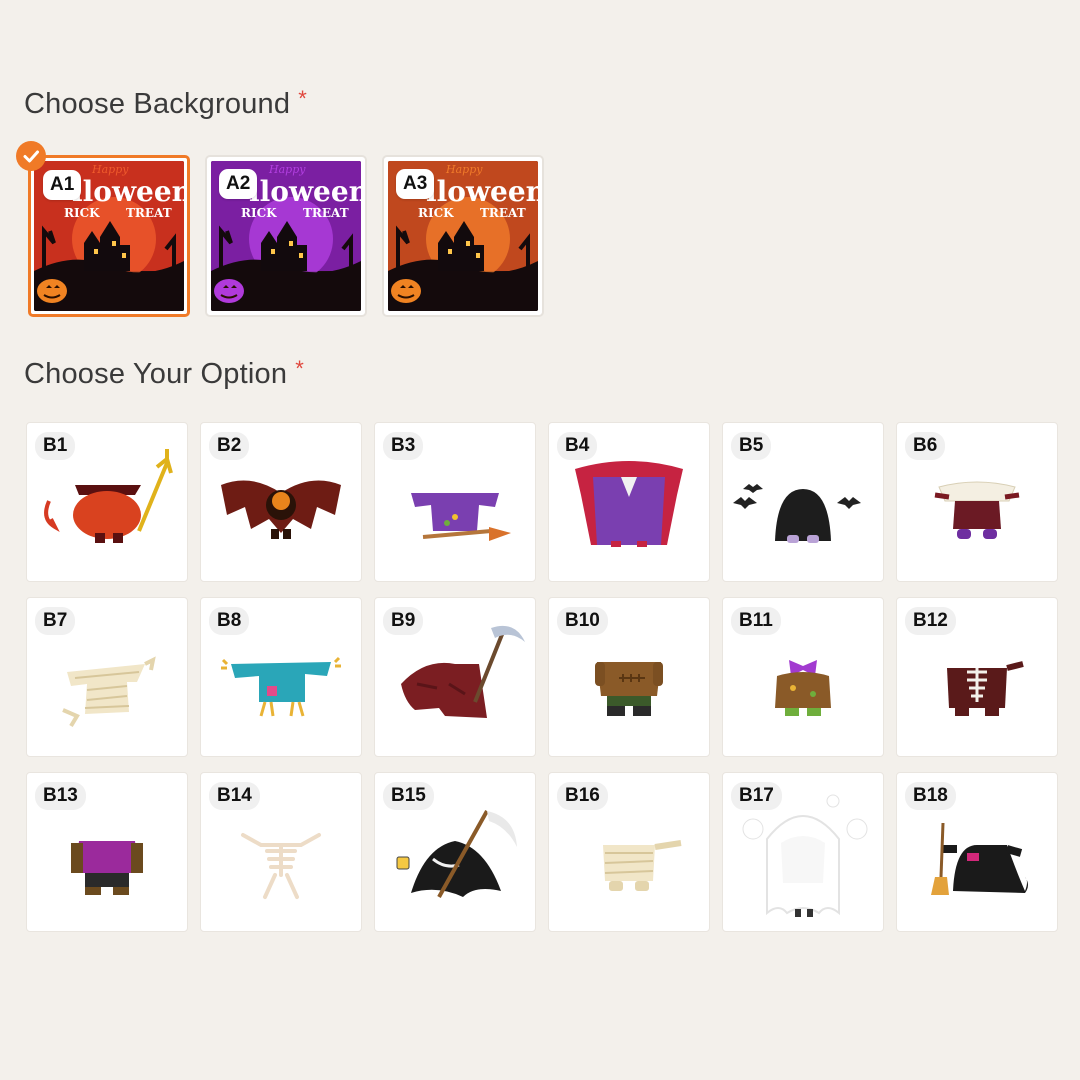 This screenshot has height=1080, width=1080. Describe the element at coordinates (60, 796) in the screenshot. I see `costume-option-code: B13` at that location.